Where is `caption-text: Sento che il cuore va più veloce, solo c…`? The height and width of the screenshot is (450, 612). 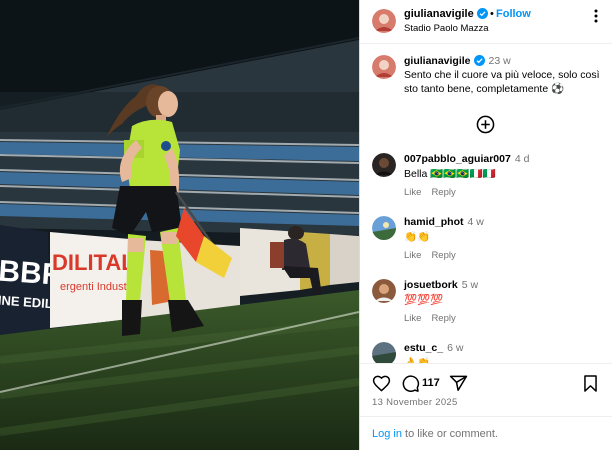 caption-text: Sento che il cuore va più veloce, solo c… is located at coordinates (502, 82).